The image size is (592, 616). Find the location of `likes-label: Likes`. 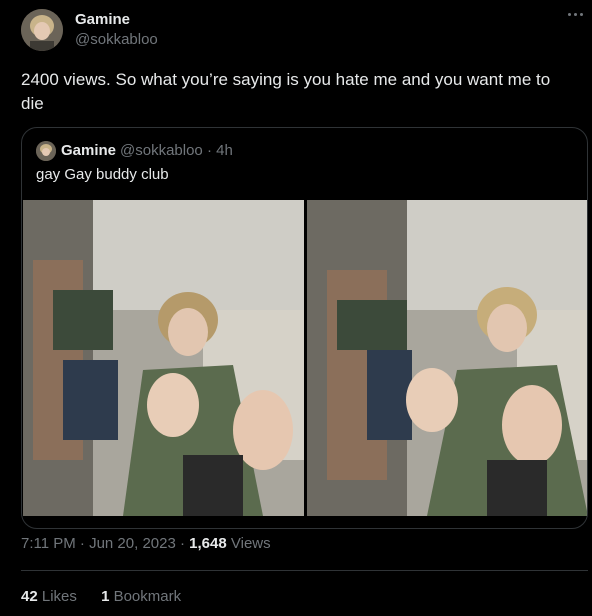

likes-label: Likes is located at coordinates (59, 596).